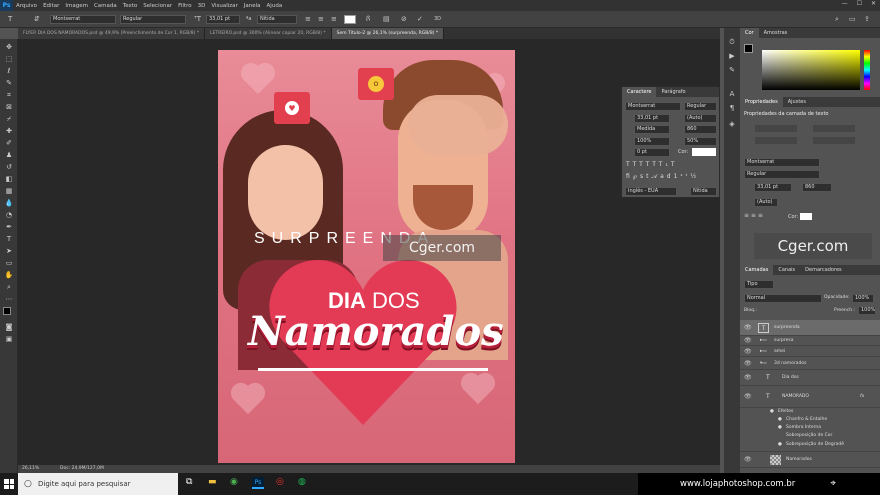  I want to click on brushes-icon: ✎, so click(732, 70).